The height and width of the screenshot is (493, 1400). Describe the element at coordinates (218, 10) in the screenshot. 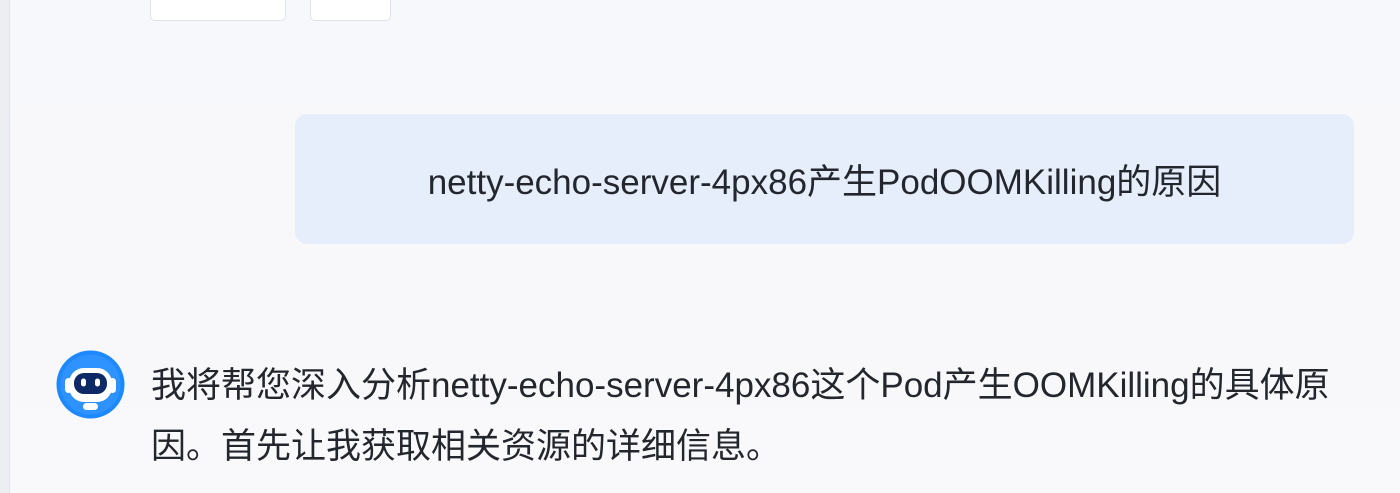

I see `message-action-button` at that location.